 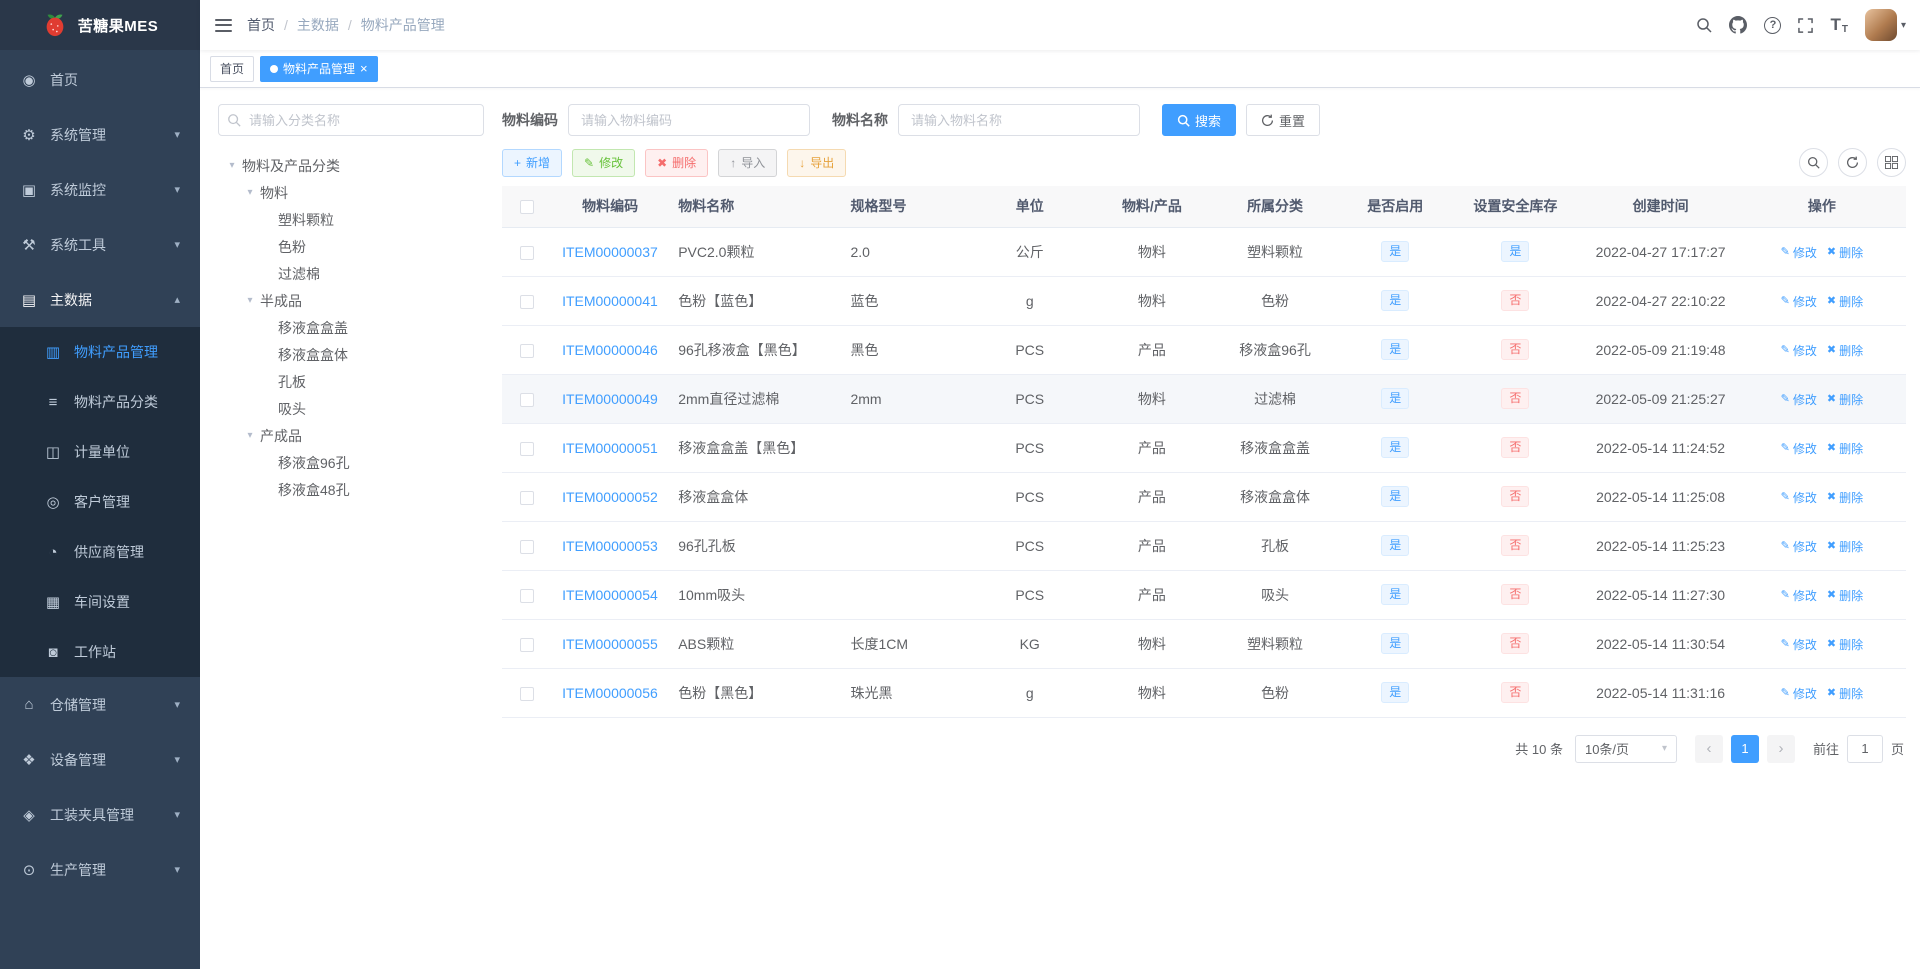 I want to click on material-code-link: ITEM00000051, so click(x=610, y=448).